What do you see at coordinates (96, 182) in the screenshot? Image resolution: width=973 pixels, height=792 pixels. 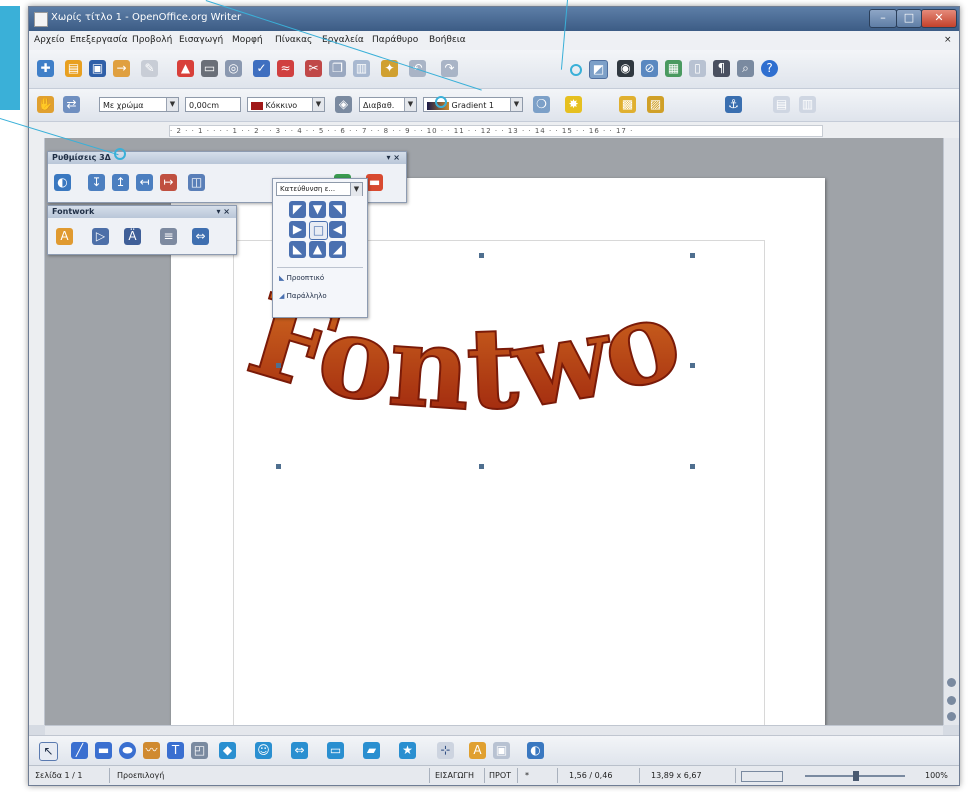 I see `tilt-down-icon: ↧` at bounding box center [96, 182].